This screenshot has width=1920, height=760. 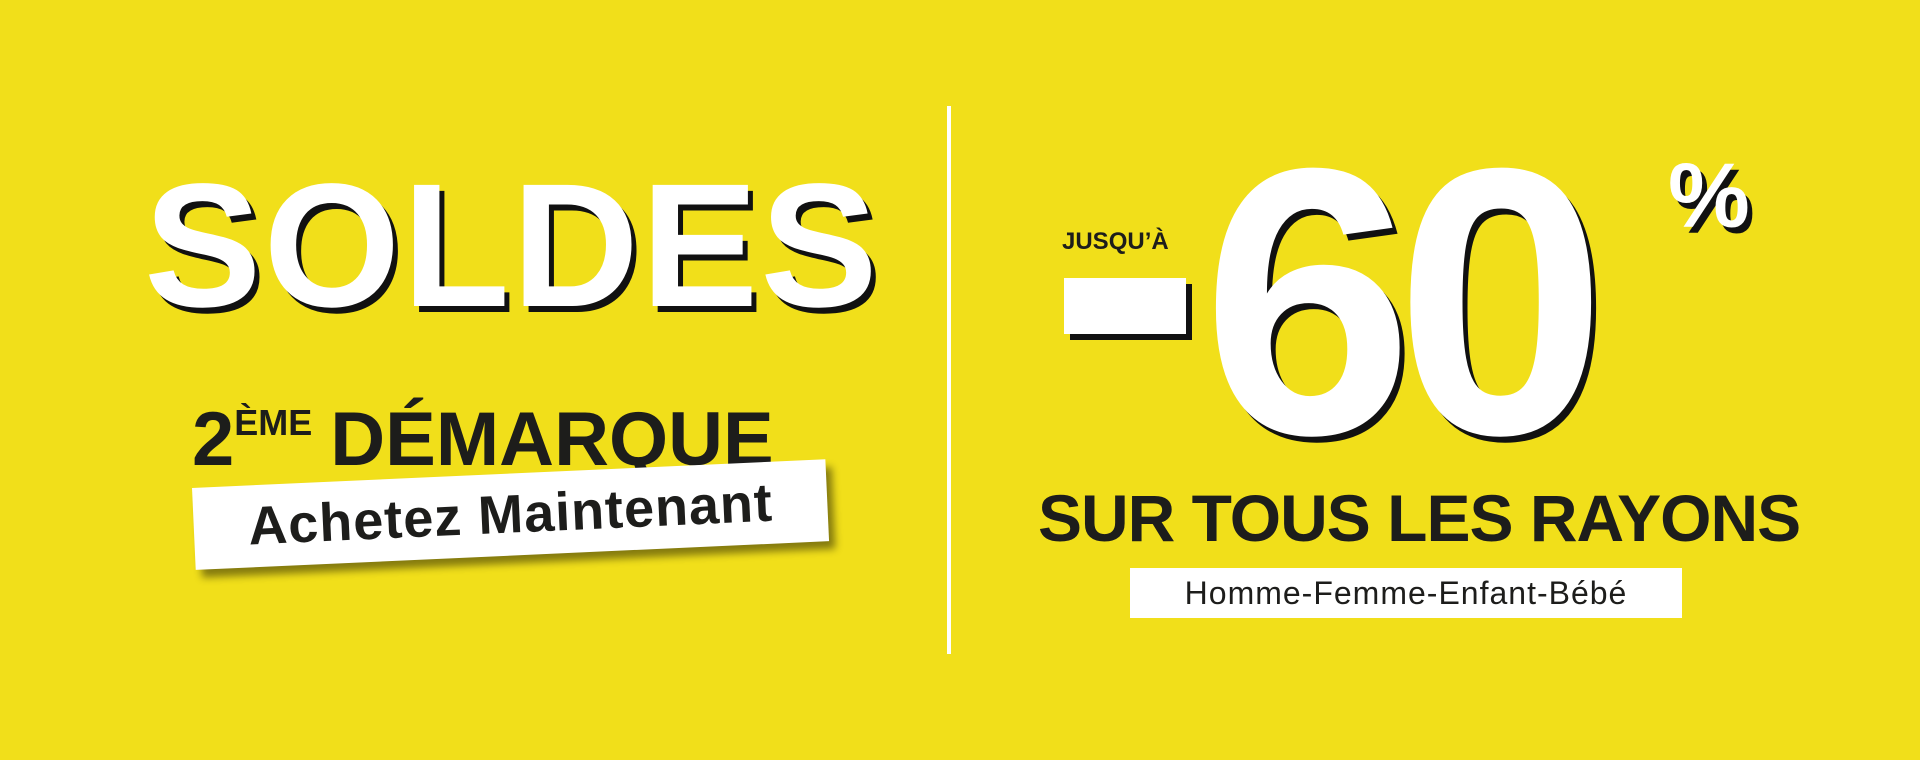 What do you see at coordinates (1419, 518) in the screenshot?
I see `all-departments-headline: SUR TOUS LES RAYONS` at bounding box center [1419, 518].